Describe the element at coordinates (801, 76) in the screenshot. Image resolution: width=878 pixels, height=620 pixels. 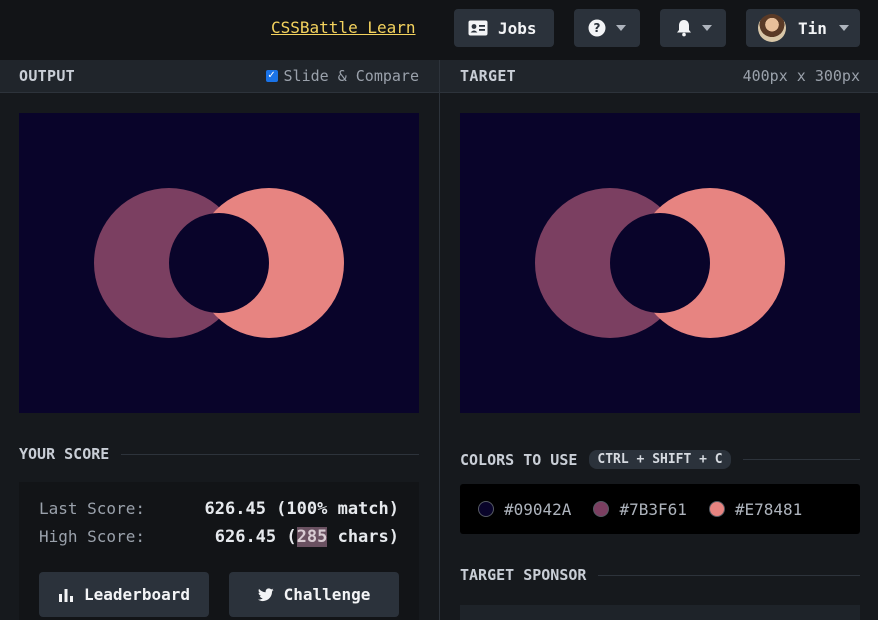
I see `target-dimensions: 400px x 300px` at that location.